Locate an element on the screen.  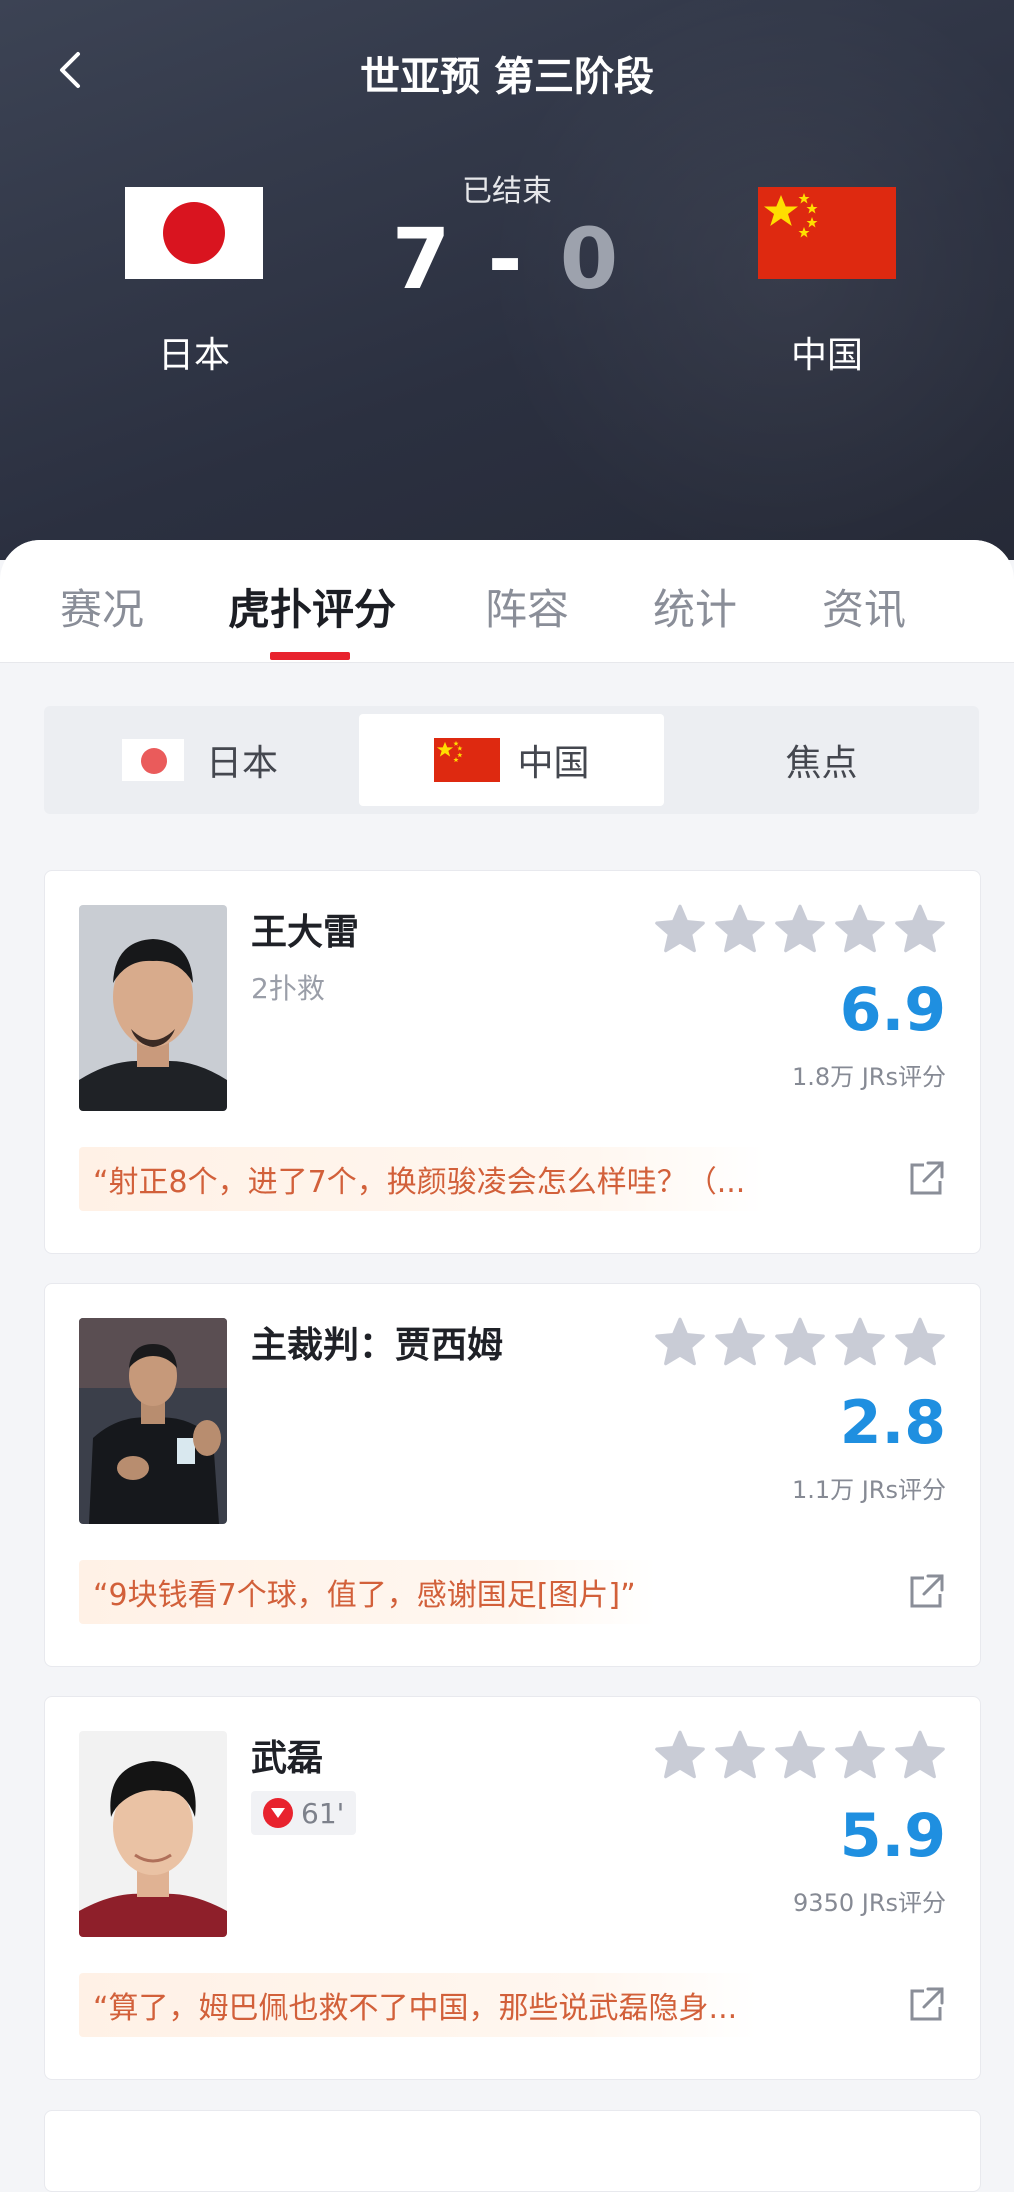
home-score: 7 is located at coordinates (423, 259).